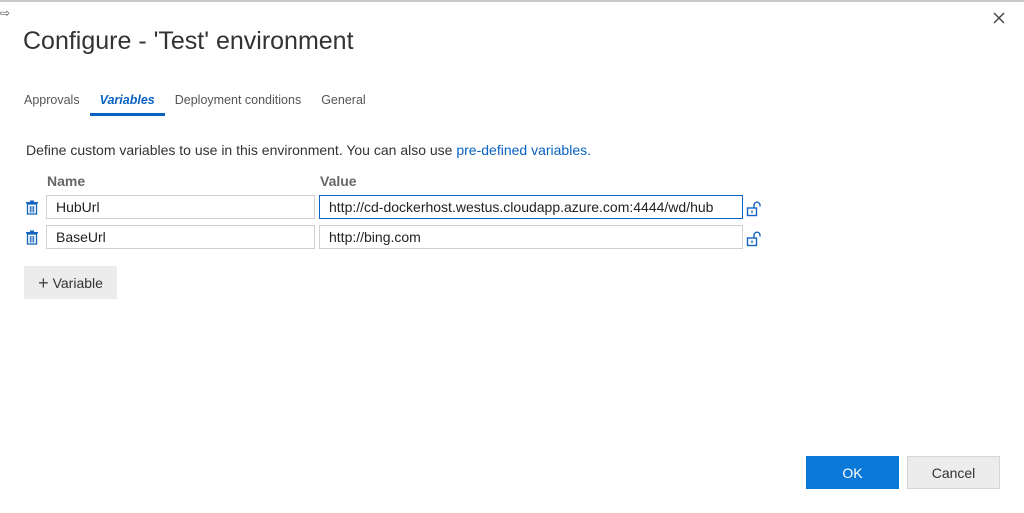  I want to click on tab-variables: Variables, so click(127, 105).